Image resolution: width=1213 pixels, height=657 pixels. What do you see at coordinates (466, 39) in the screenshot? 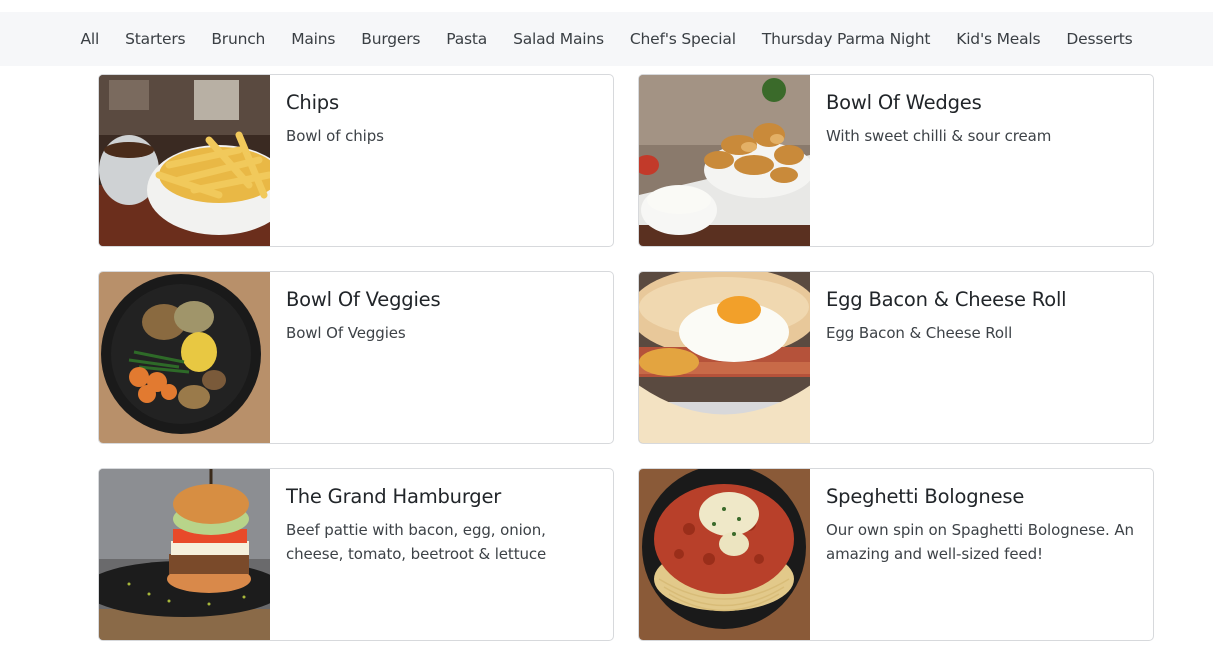
I see `nav-pasta: Pasta` at bounding box center [466, 39].